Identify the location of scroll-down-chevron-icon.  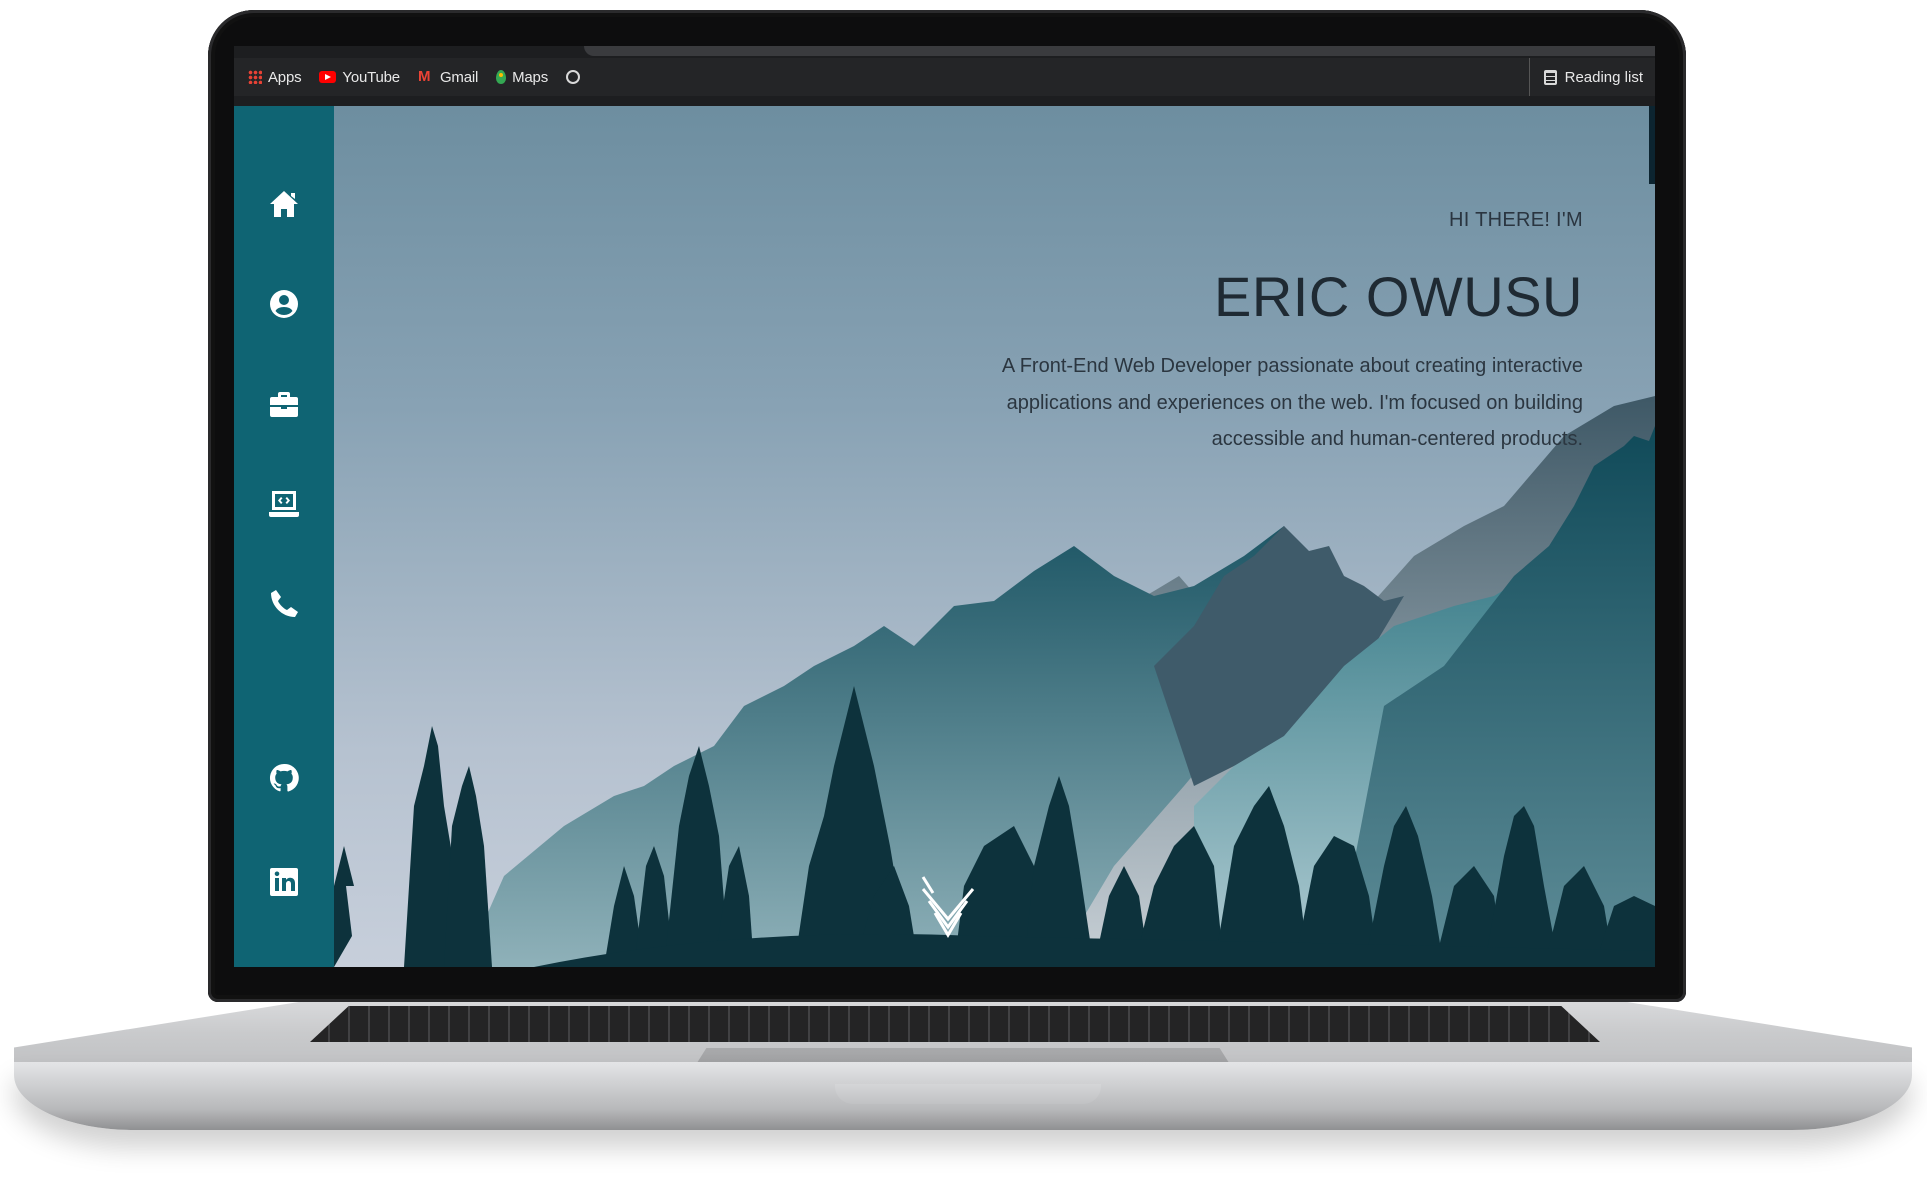
(948, 907).